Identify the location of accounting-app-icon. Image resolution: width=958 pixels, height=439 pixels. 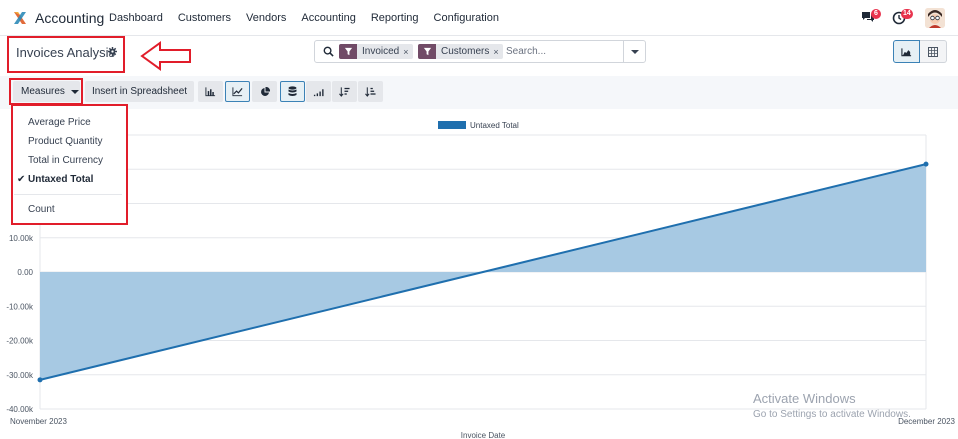
(20, 18).